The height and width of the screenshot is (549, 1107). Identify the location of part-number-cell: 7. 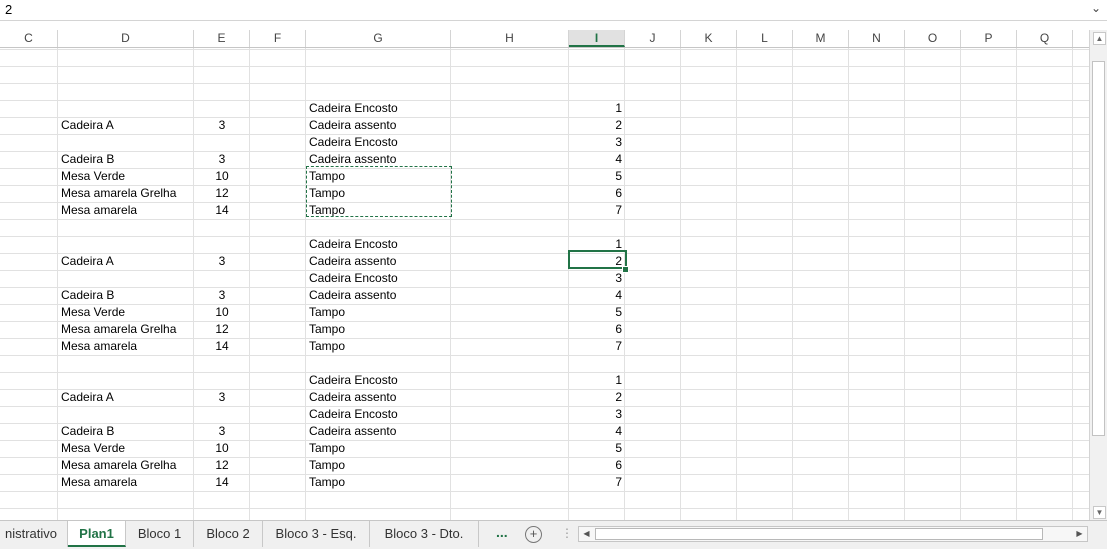
(597, 210).